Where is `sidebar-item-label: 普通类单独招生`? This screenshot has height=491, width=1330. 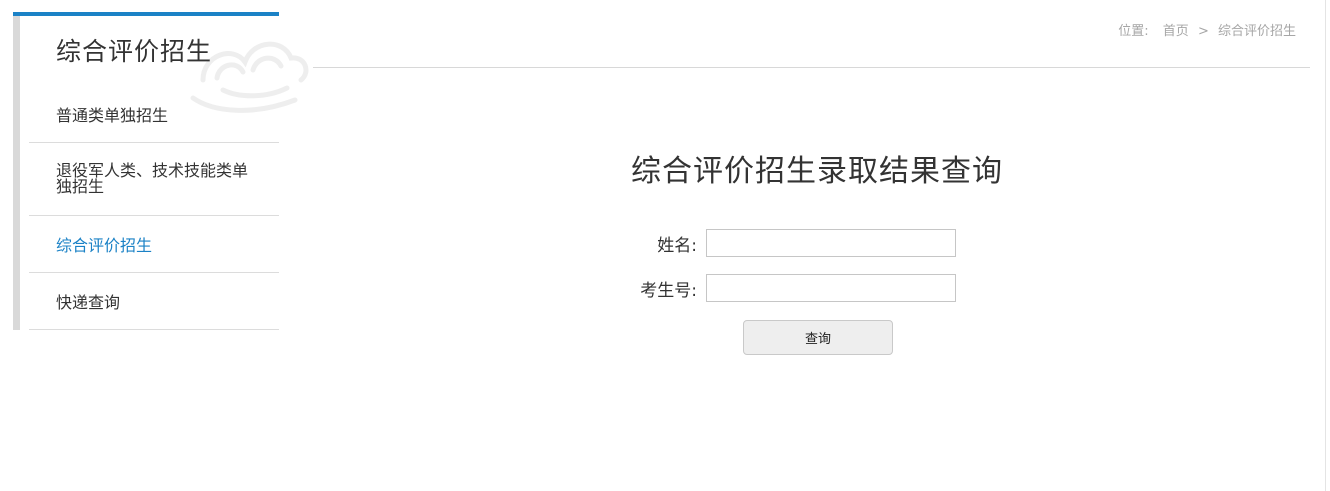
sidebar-item-label: 普通类单独招生 is located at coordinates (112, 115).